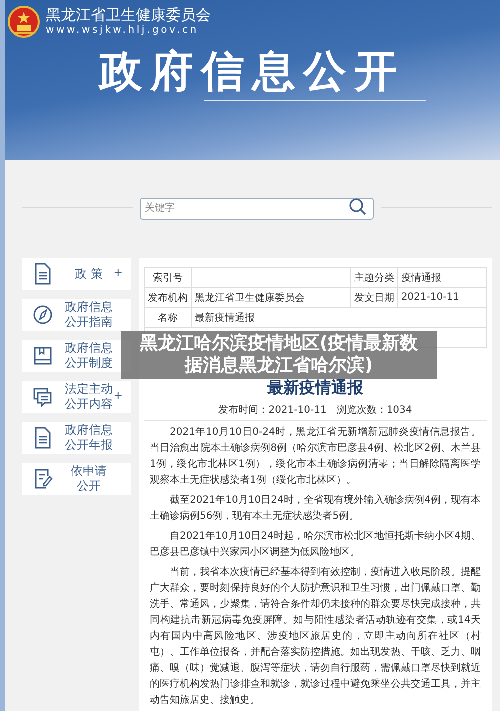  Describe the element at coordinates (374, 278) in the screenshot. I see `table-cell: 主题分类` at that location.